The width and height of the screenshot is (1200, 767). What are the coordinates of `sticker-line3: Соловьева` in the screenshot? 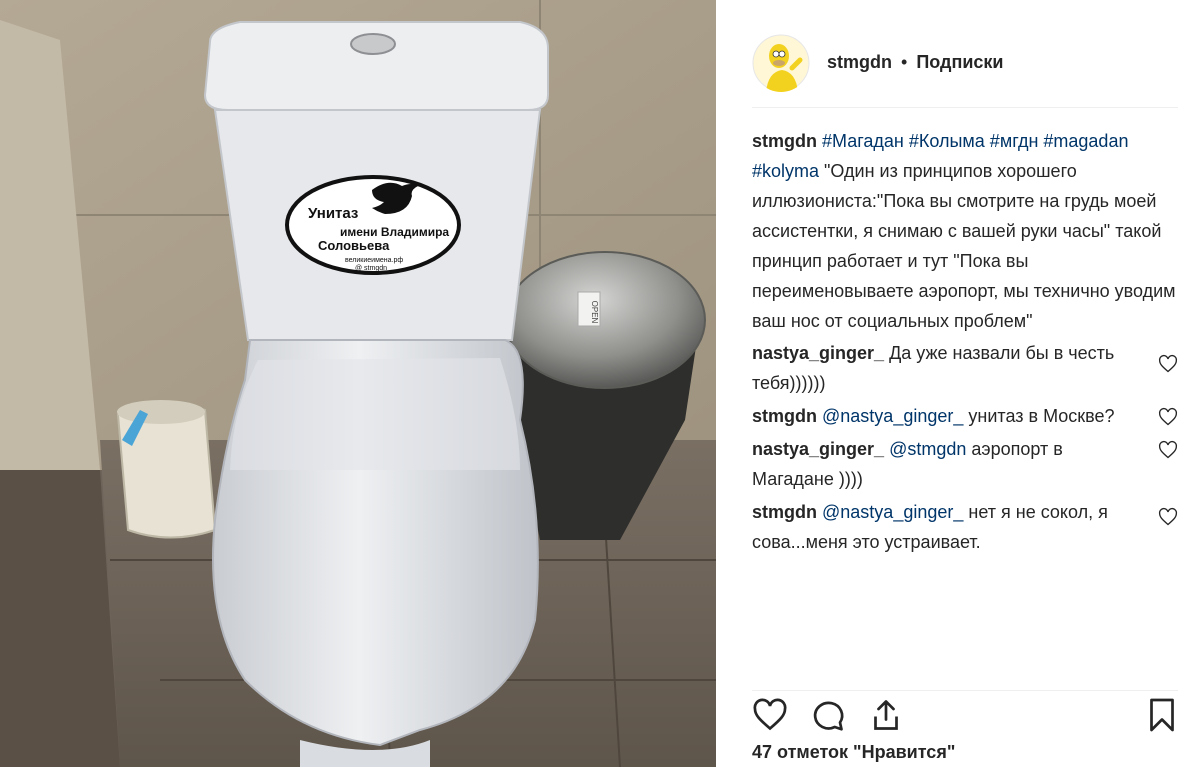 It's located at (354, 245).